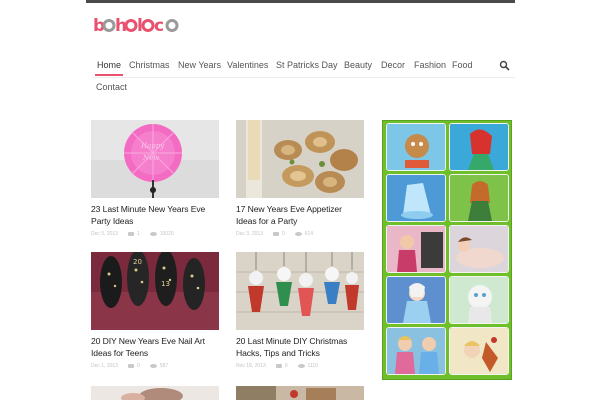  I want to click on nav-item-home: Home, so click(109, 66).